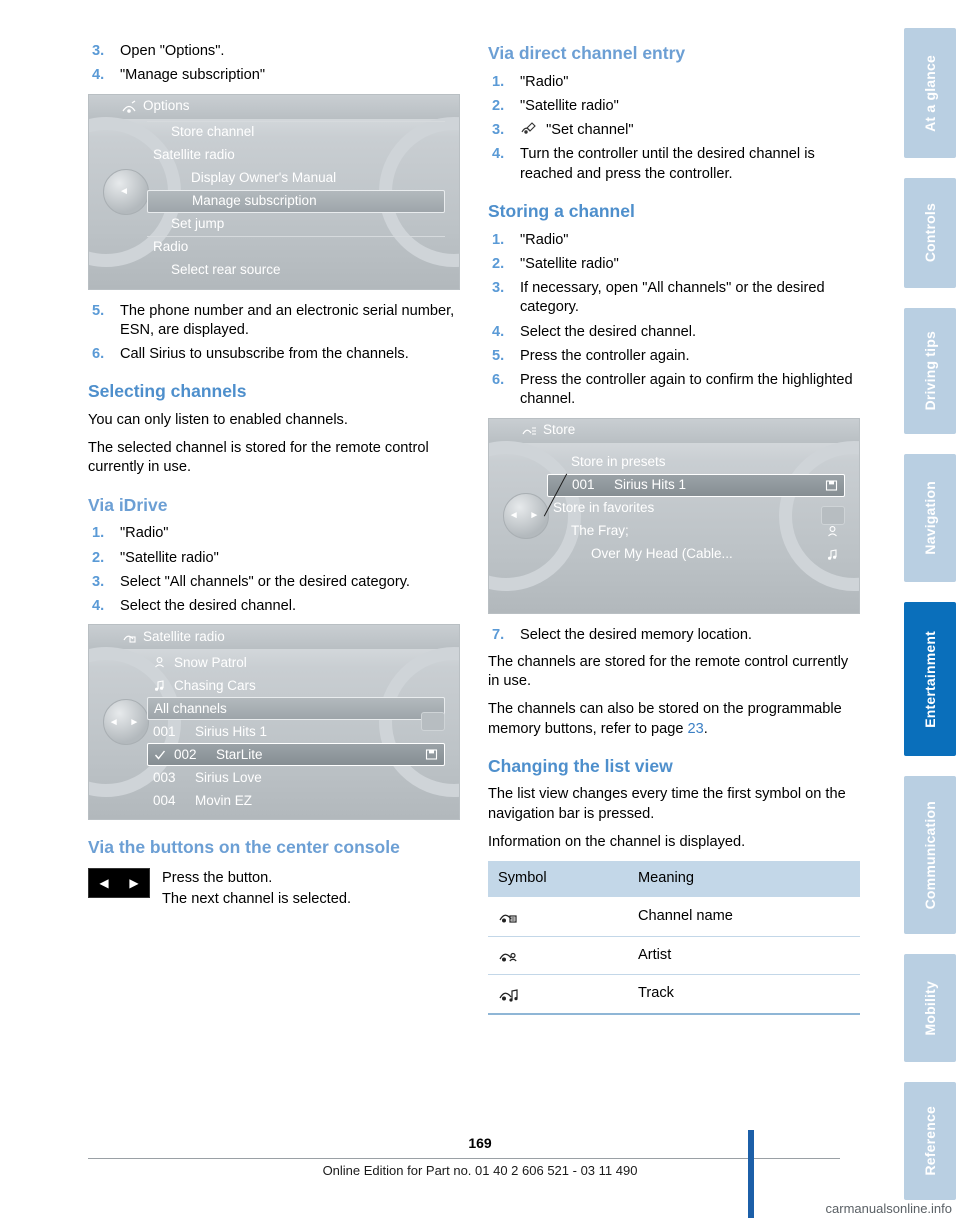 This screenshot has height=1222, width=960. I want to click on idrive-row-label: Store in favorites, so click(604, 507).